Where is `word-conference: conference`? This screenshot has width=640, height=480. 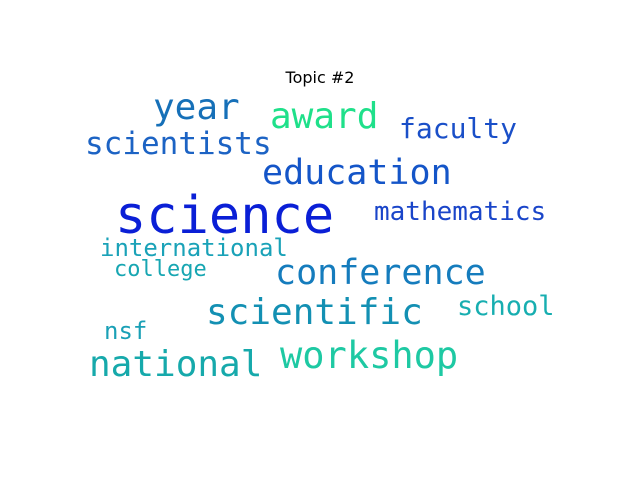 word-conference: conference is located at coordinates (380, 273).